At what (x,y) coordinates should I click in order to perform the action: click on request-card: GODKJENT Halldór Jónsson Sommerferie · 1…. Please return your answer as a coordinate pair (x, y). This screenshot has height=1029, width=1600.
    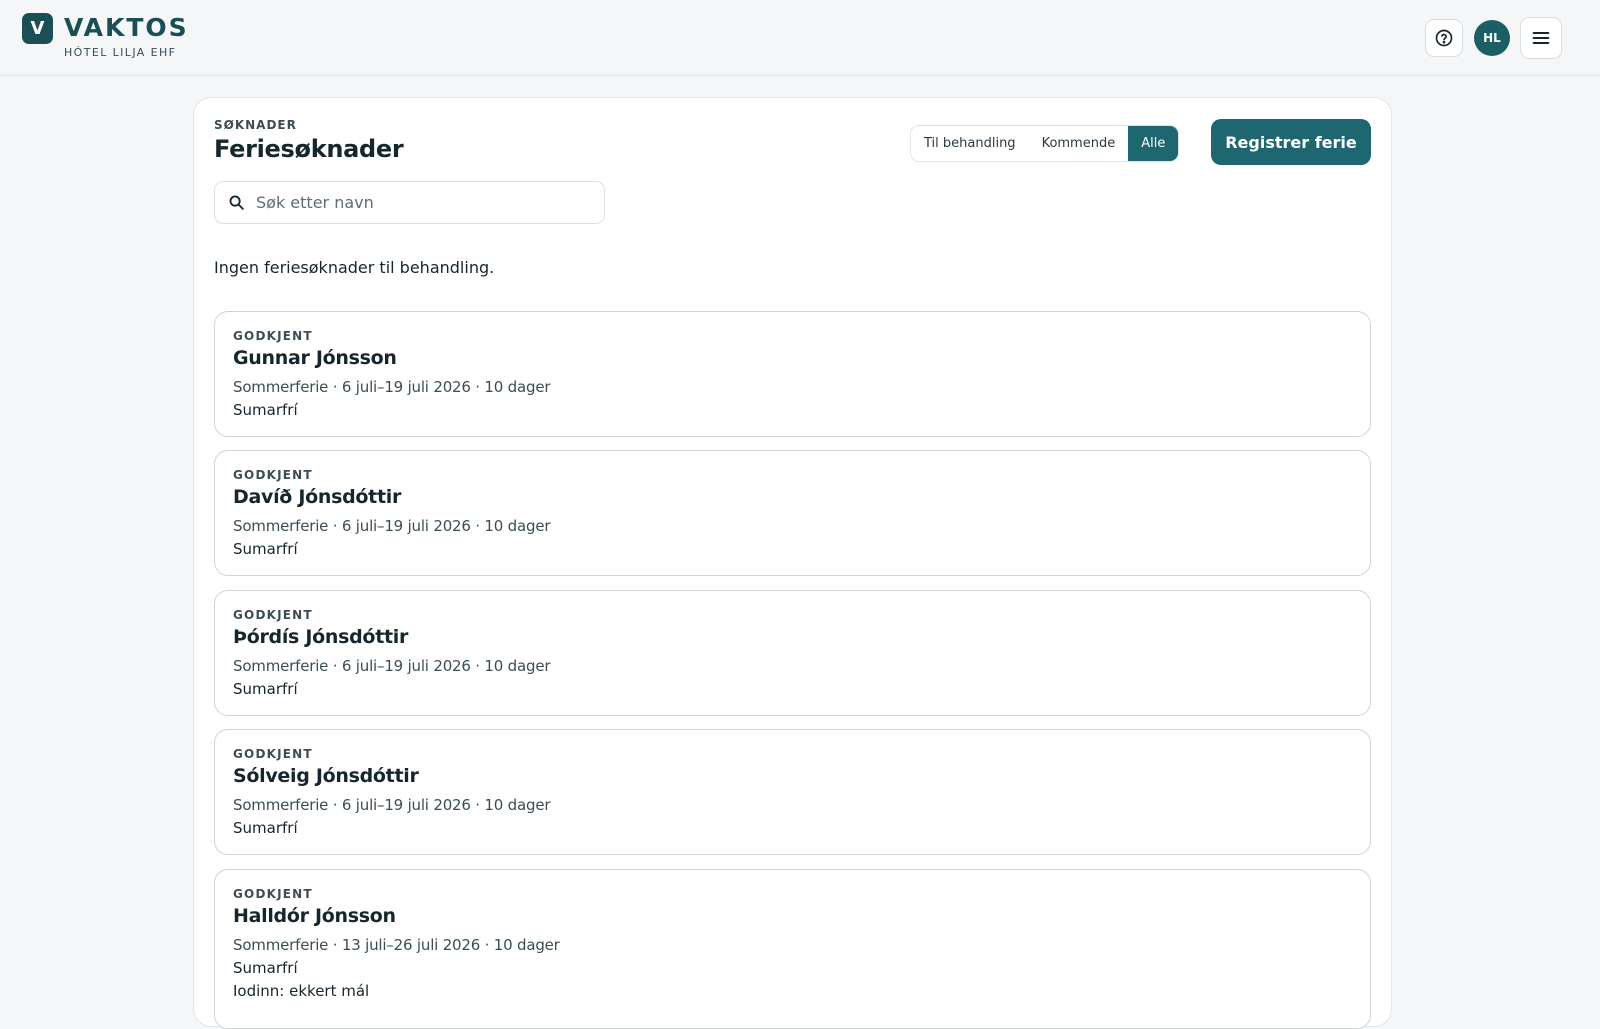
    Looking at the image, I should click on (792, 949).